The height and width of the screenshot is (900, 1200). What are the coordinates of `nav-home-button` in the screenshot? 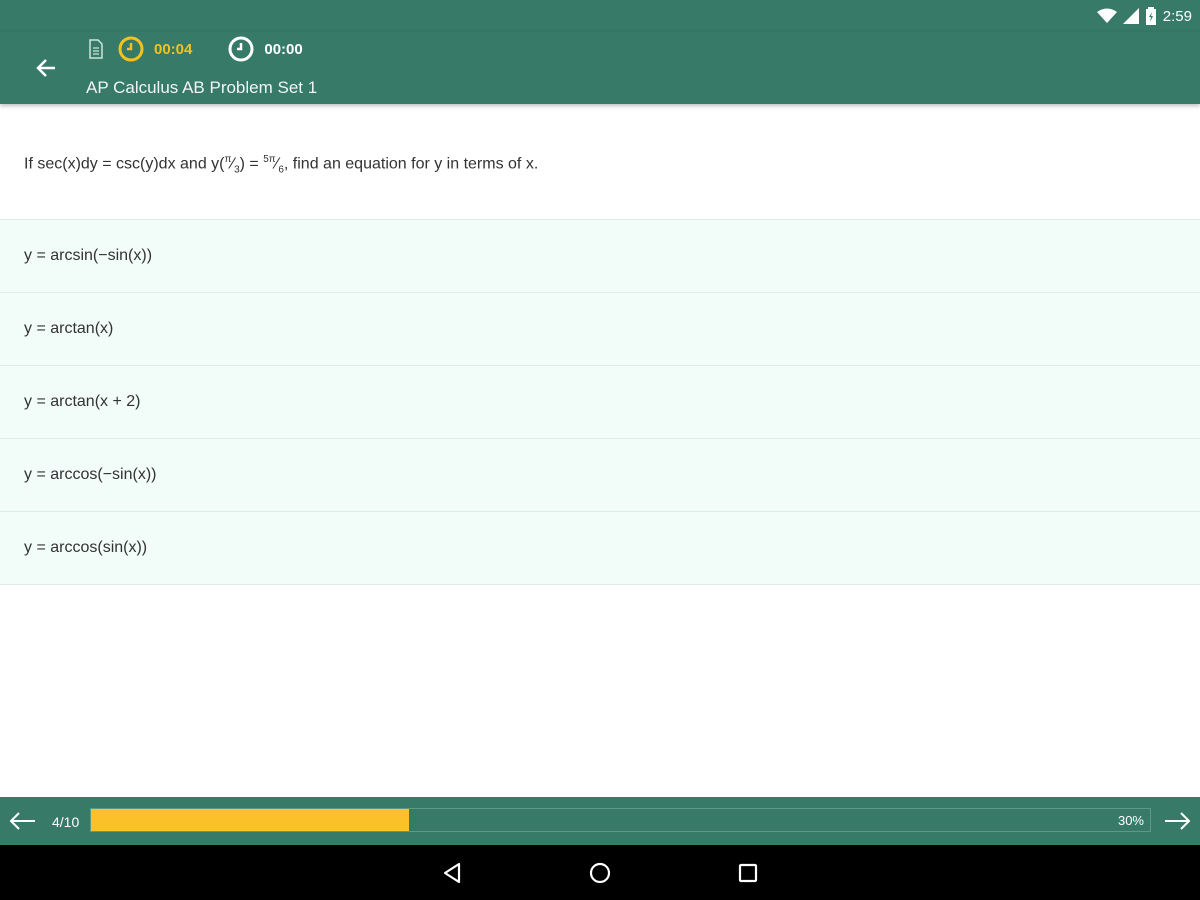 It's located at (600, 873).